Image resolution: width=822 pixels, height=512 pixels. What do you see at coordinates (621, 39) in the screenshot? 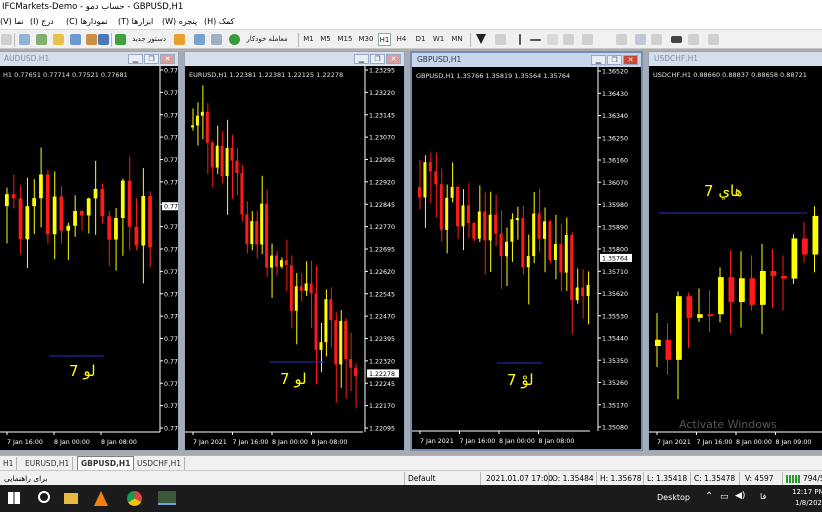
I see `text-icon` at bounding box center [621, 39].